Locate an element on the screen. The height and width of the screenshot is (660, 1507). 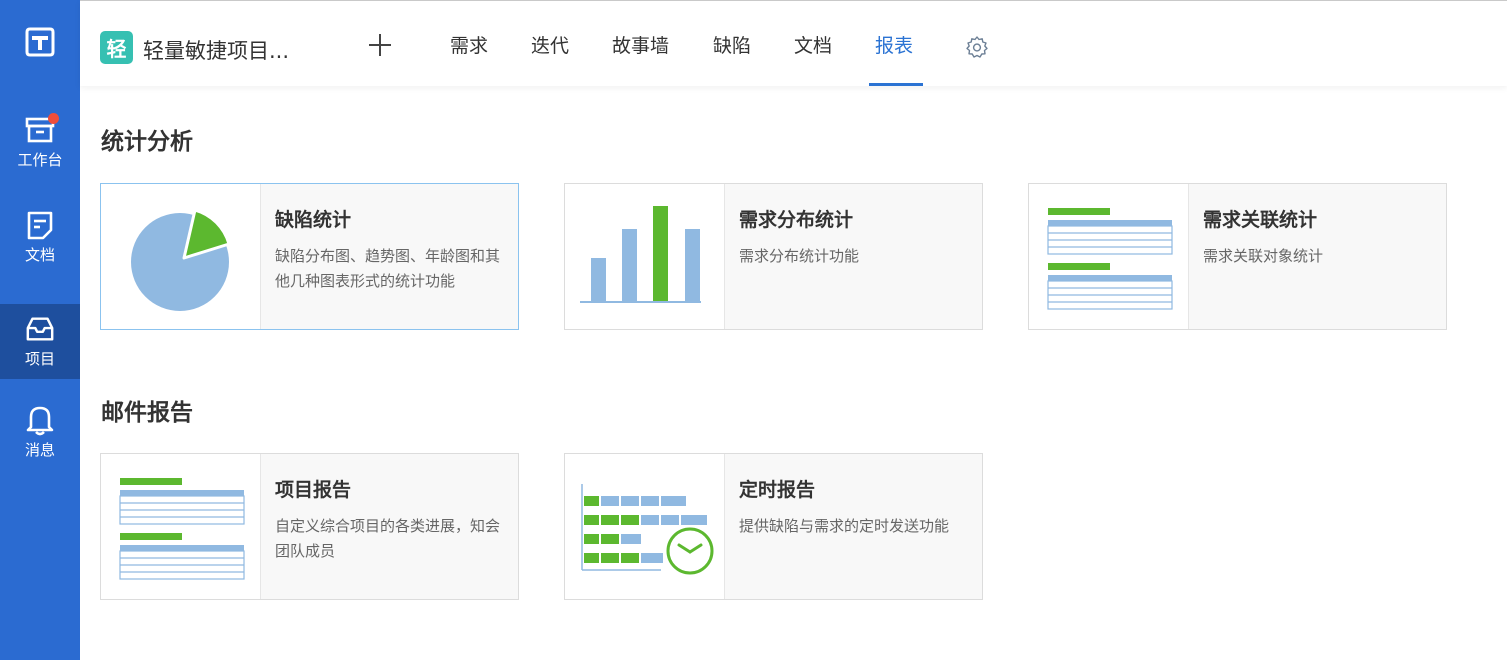
sidebar-item-label: 文档 is located at coordinates (39, 255).